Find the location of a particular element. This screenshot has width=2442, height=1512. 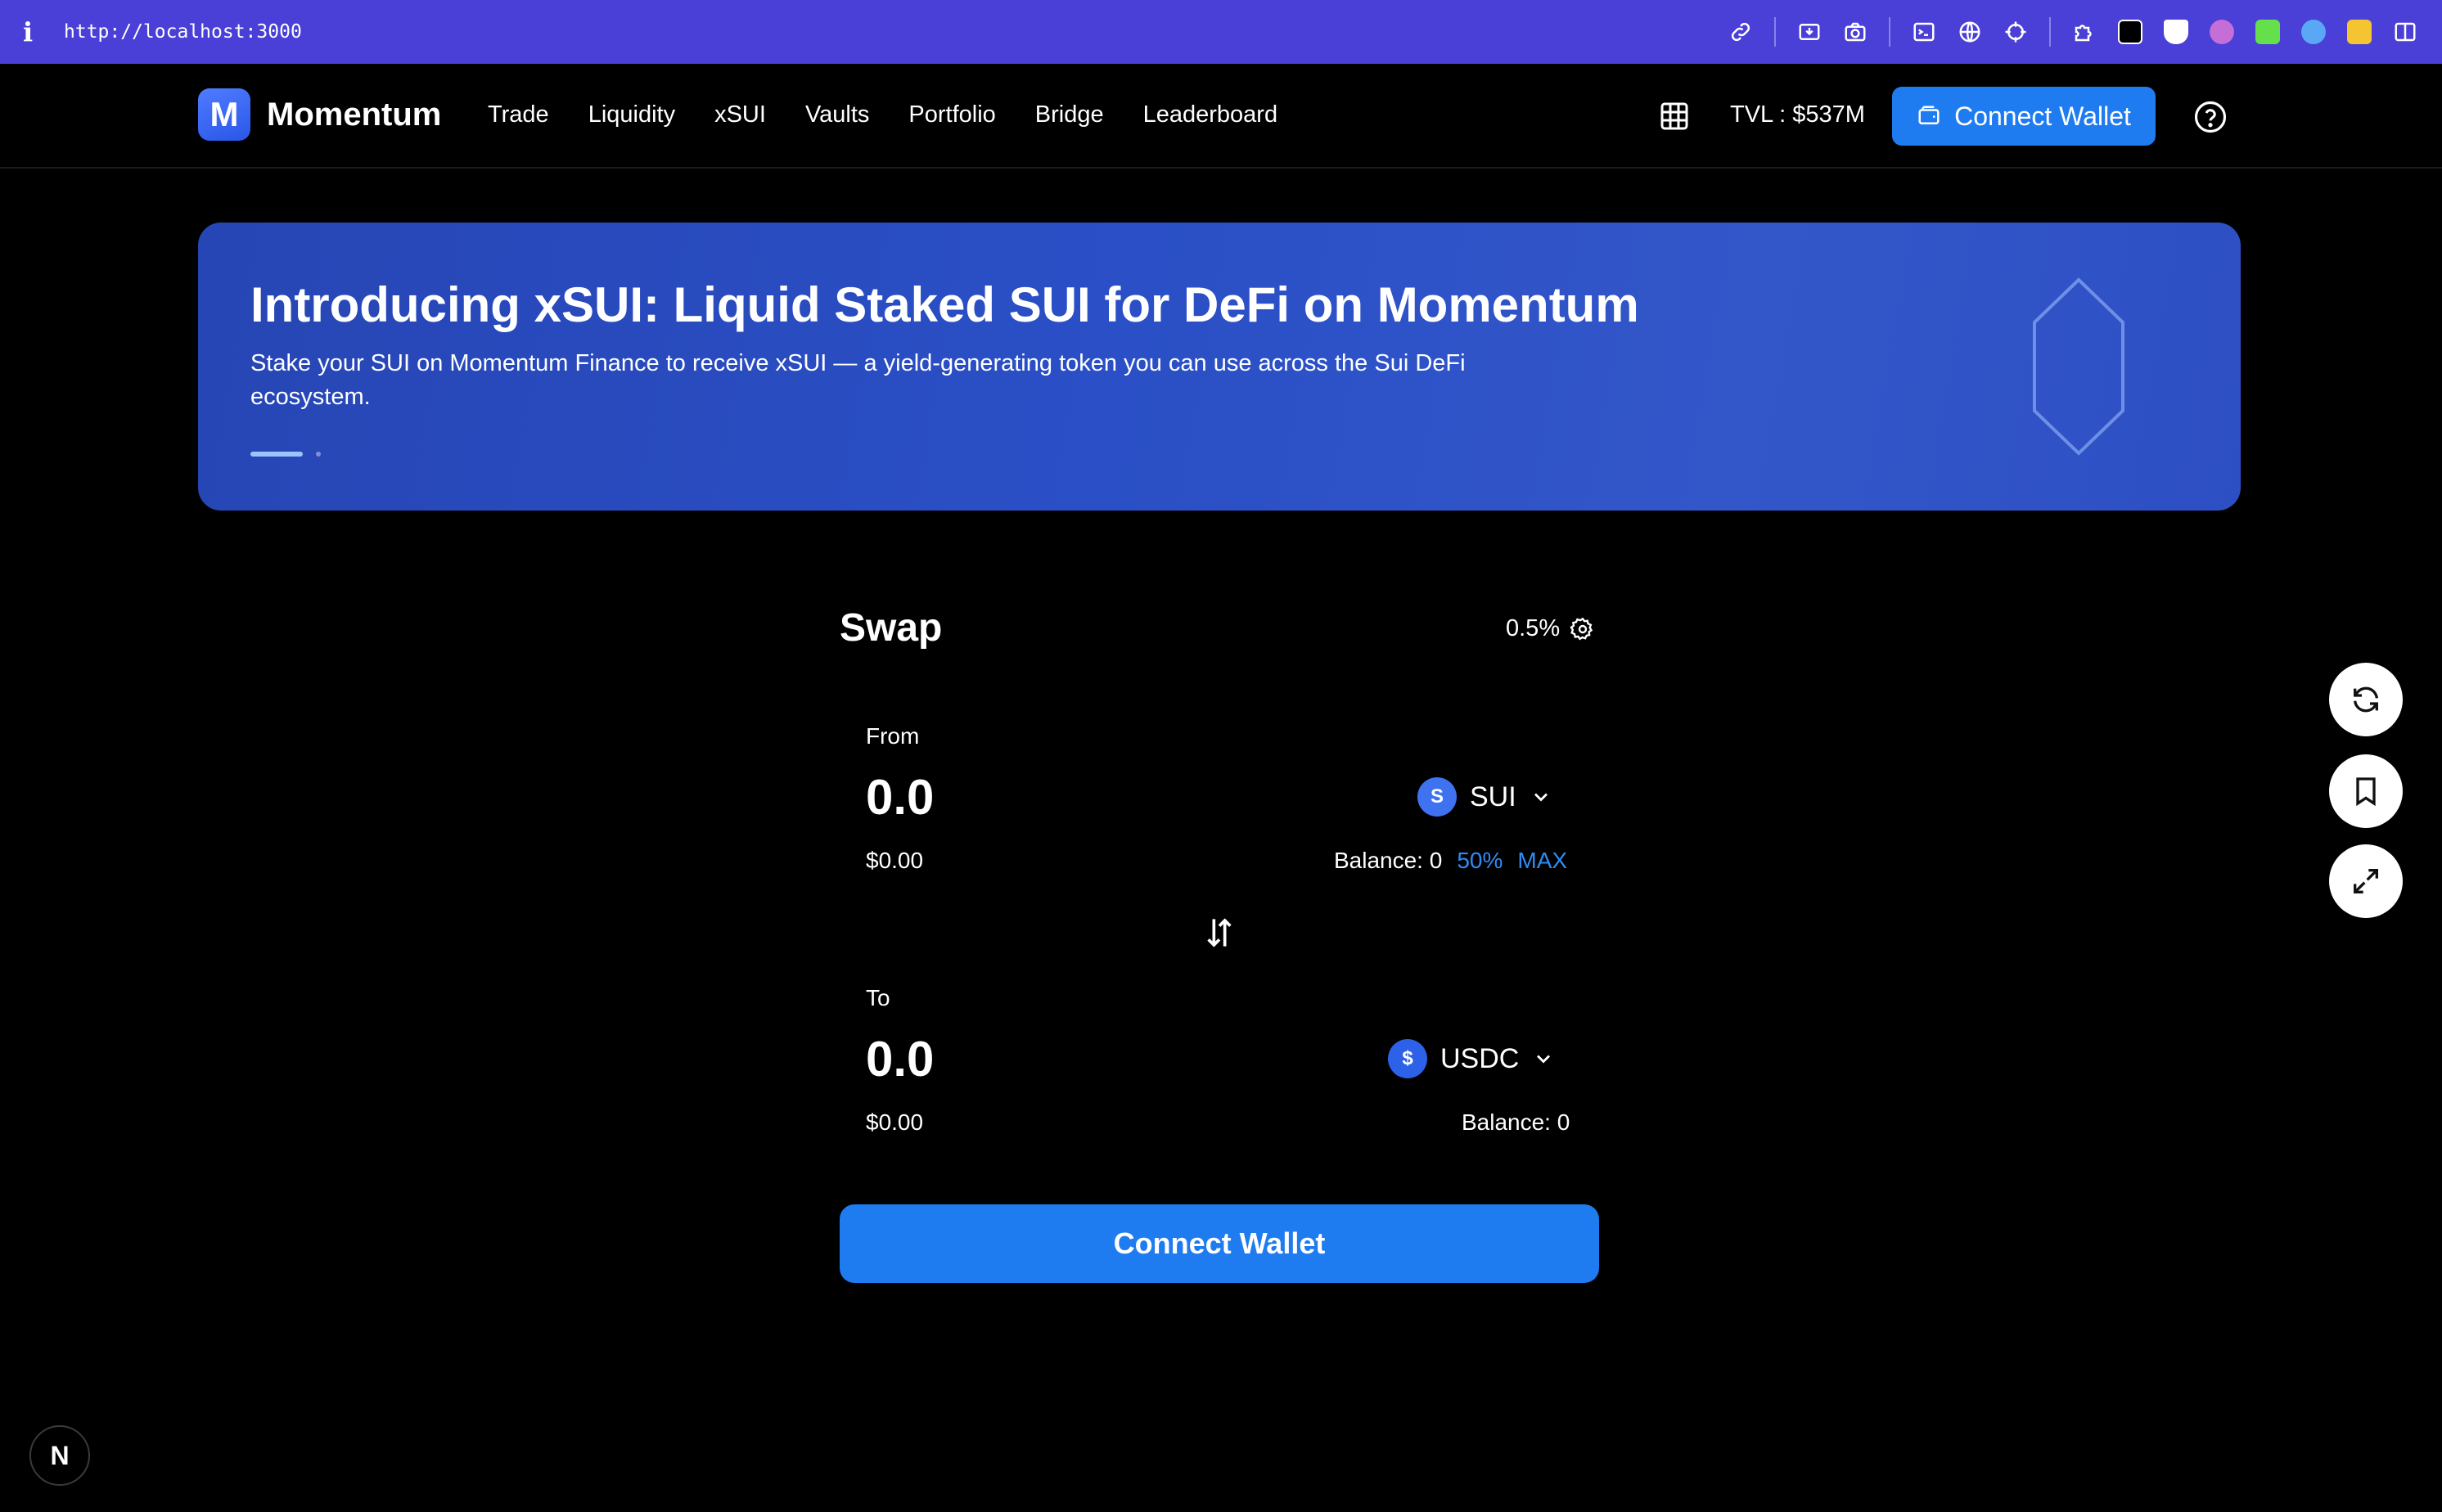

camera-icon is located at coordinates (1855, 32).